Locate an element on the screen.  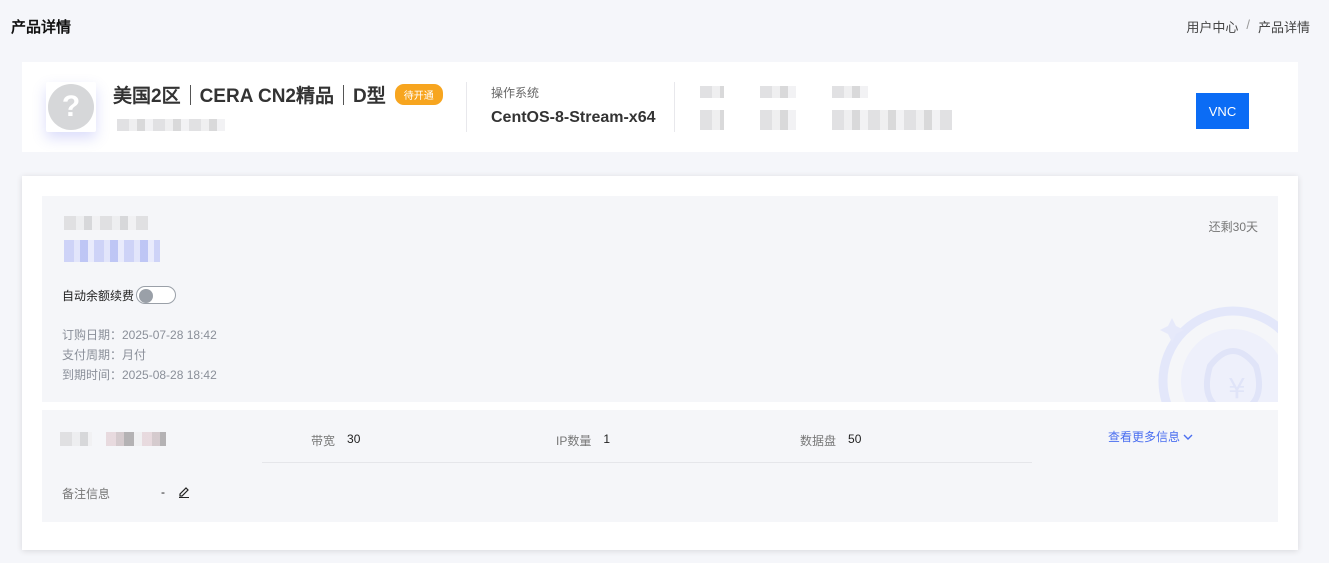
status-badge: 待开通 is located at coordinates (418, 94).